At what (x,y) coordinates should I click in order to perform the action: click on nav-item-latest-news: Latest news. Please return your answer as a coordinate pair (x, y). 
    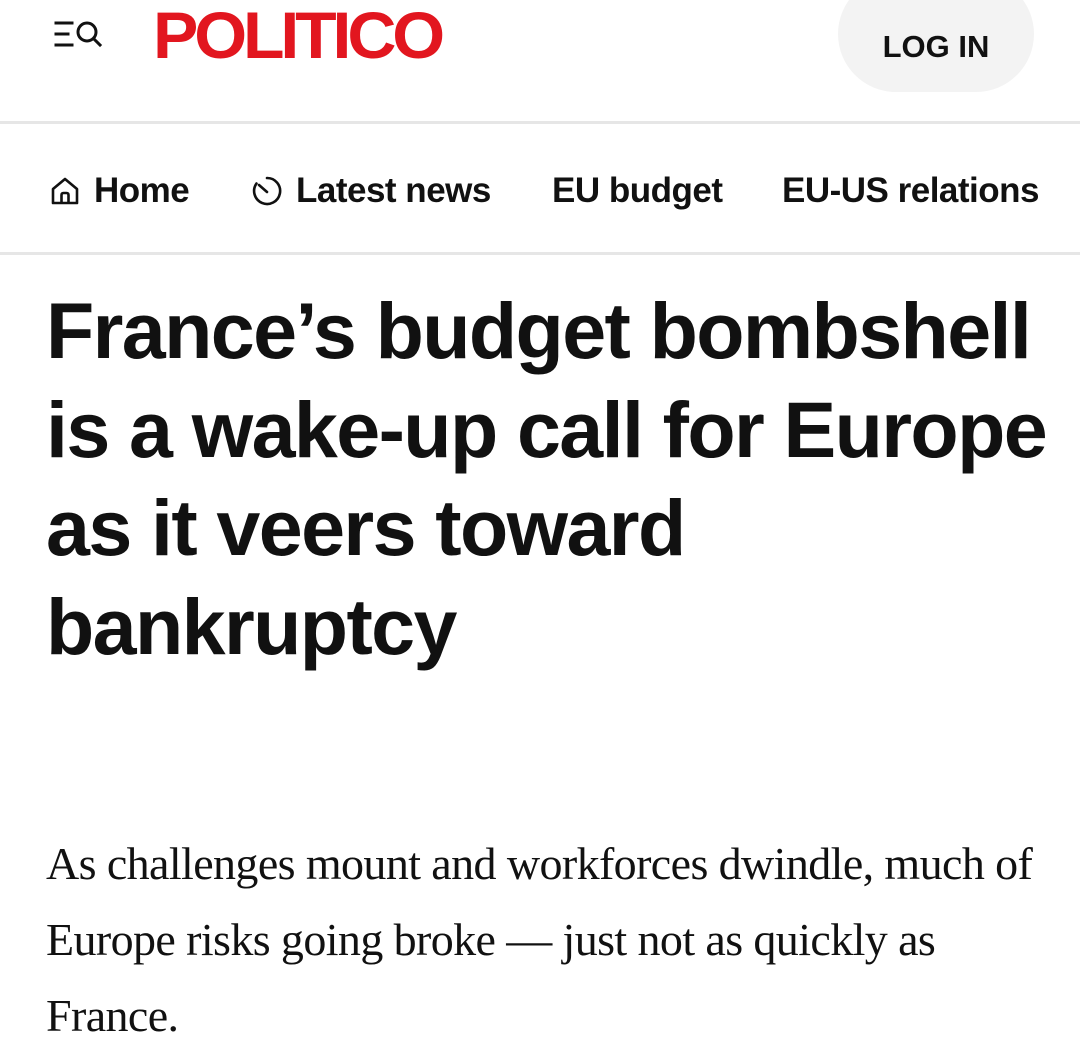
    Looking at the image, I should click on (370, 191).